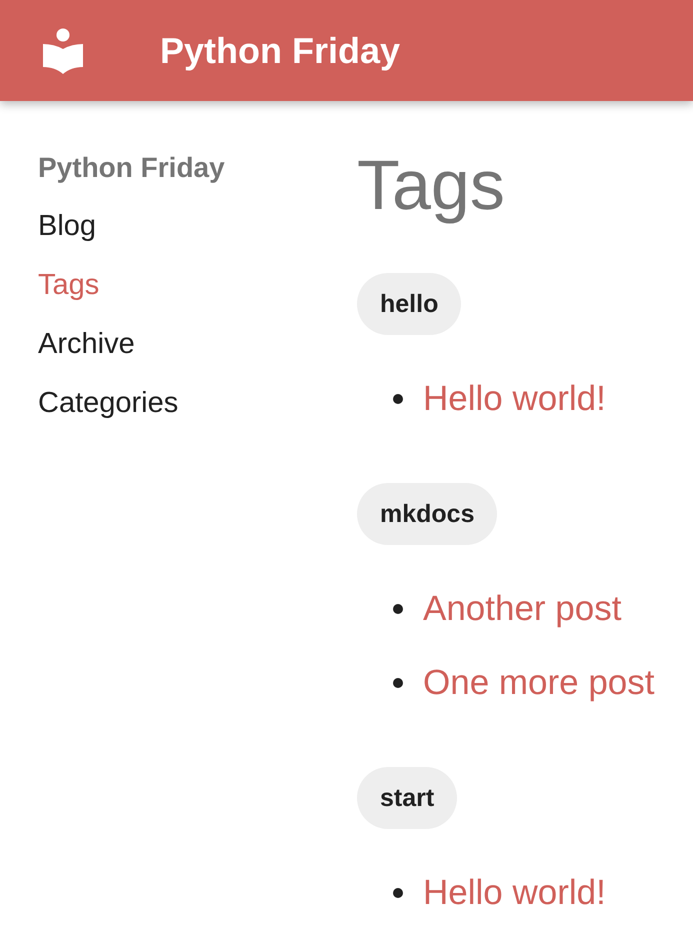 The width and height of the screenshot is (693, 938). Describe the element at coordinates (280, 50) in the screenshot. I see `site-title: Python Friday` at that location.